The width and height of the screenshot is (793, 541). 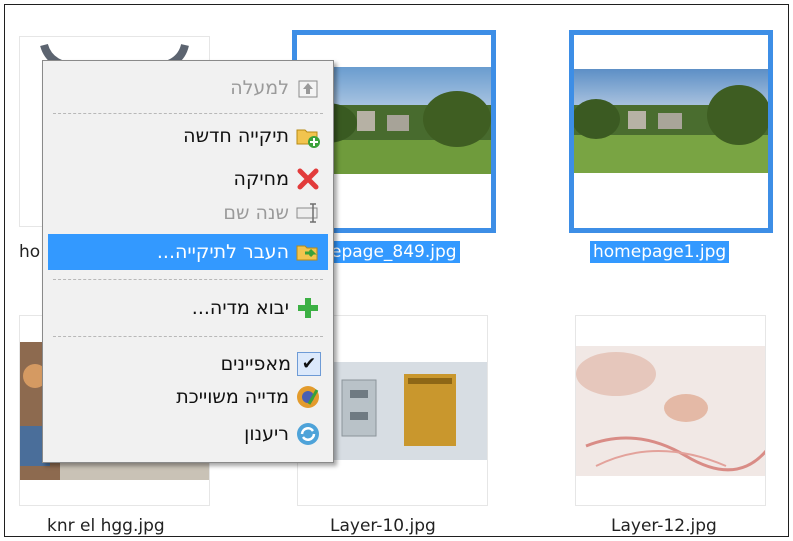 What do you see at coordinates (255, 364) in the screenshot?
I see `menu-item-label: מאפיינים` at bounding box center [255, 364].